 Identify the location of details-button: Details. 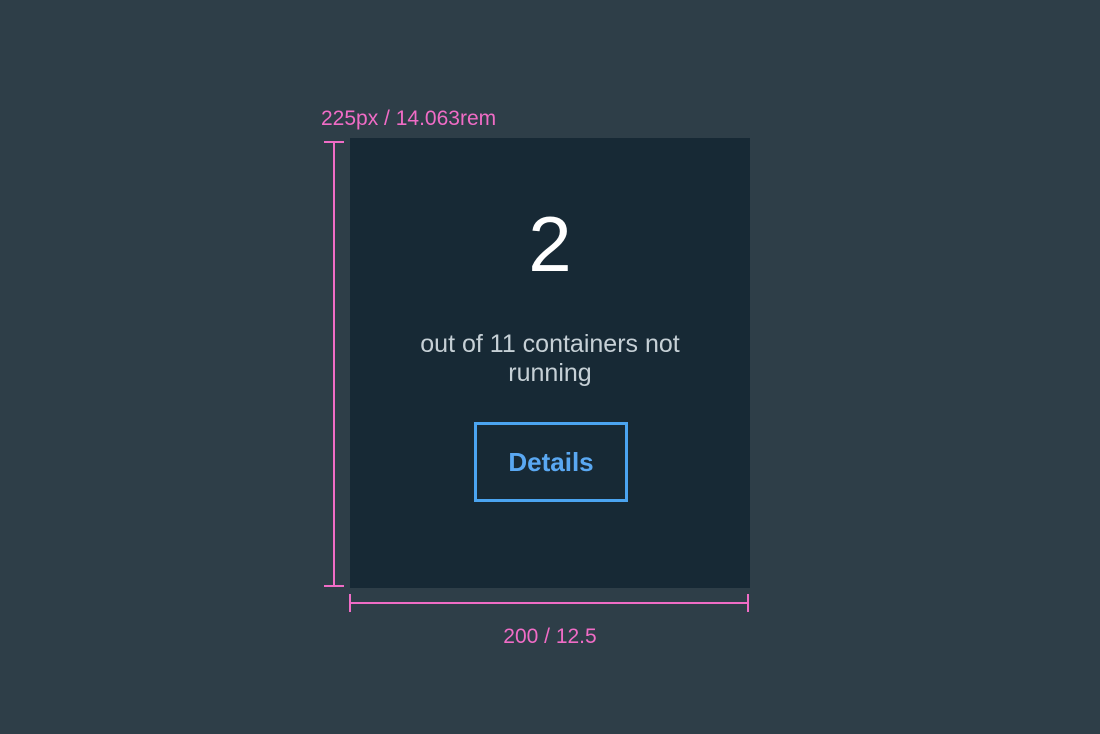
(551, 462).